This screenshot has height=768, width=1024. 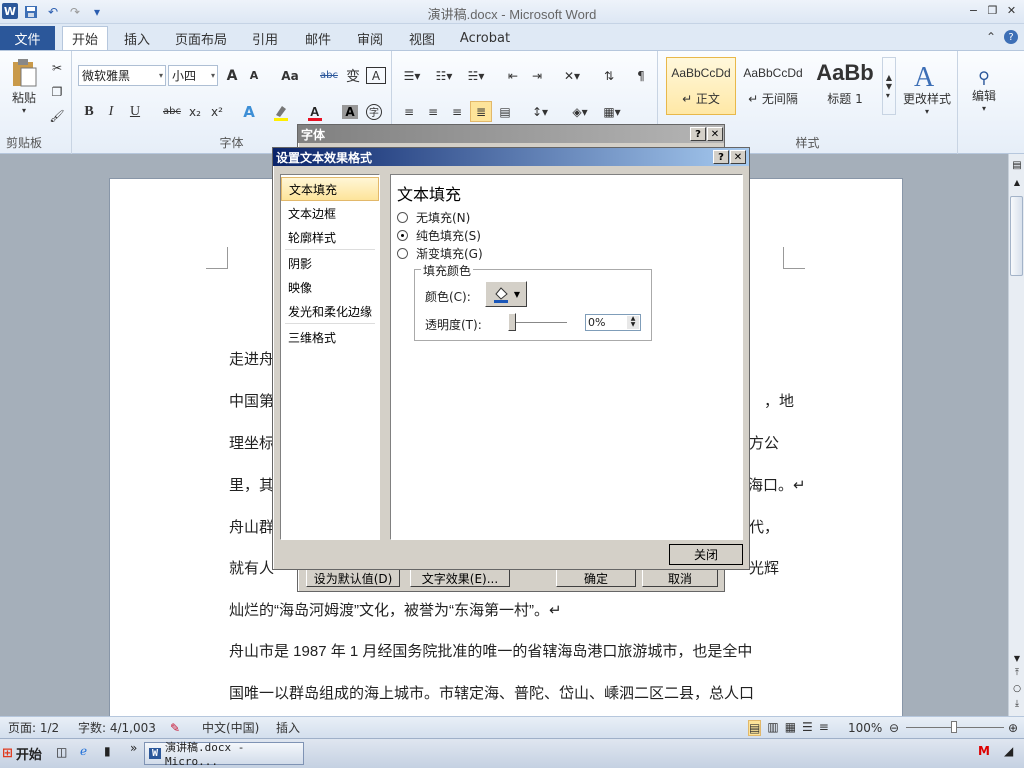 What do you see at coordinates (350, 111) in the screenshot?
I see `character-shading-icon: A` at bounding box center [350, 111].